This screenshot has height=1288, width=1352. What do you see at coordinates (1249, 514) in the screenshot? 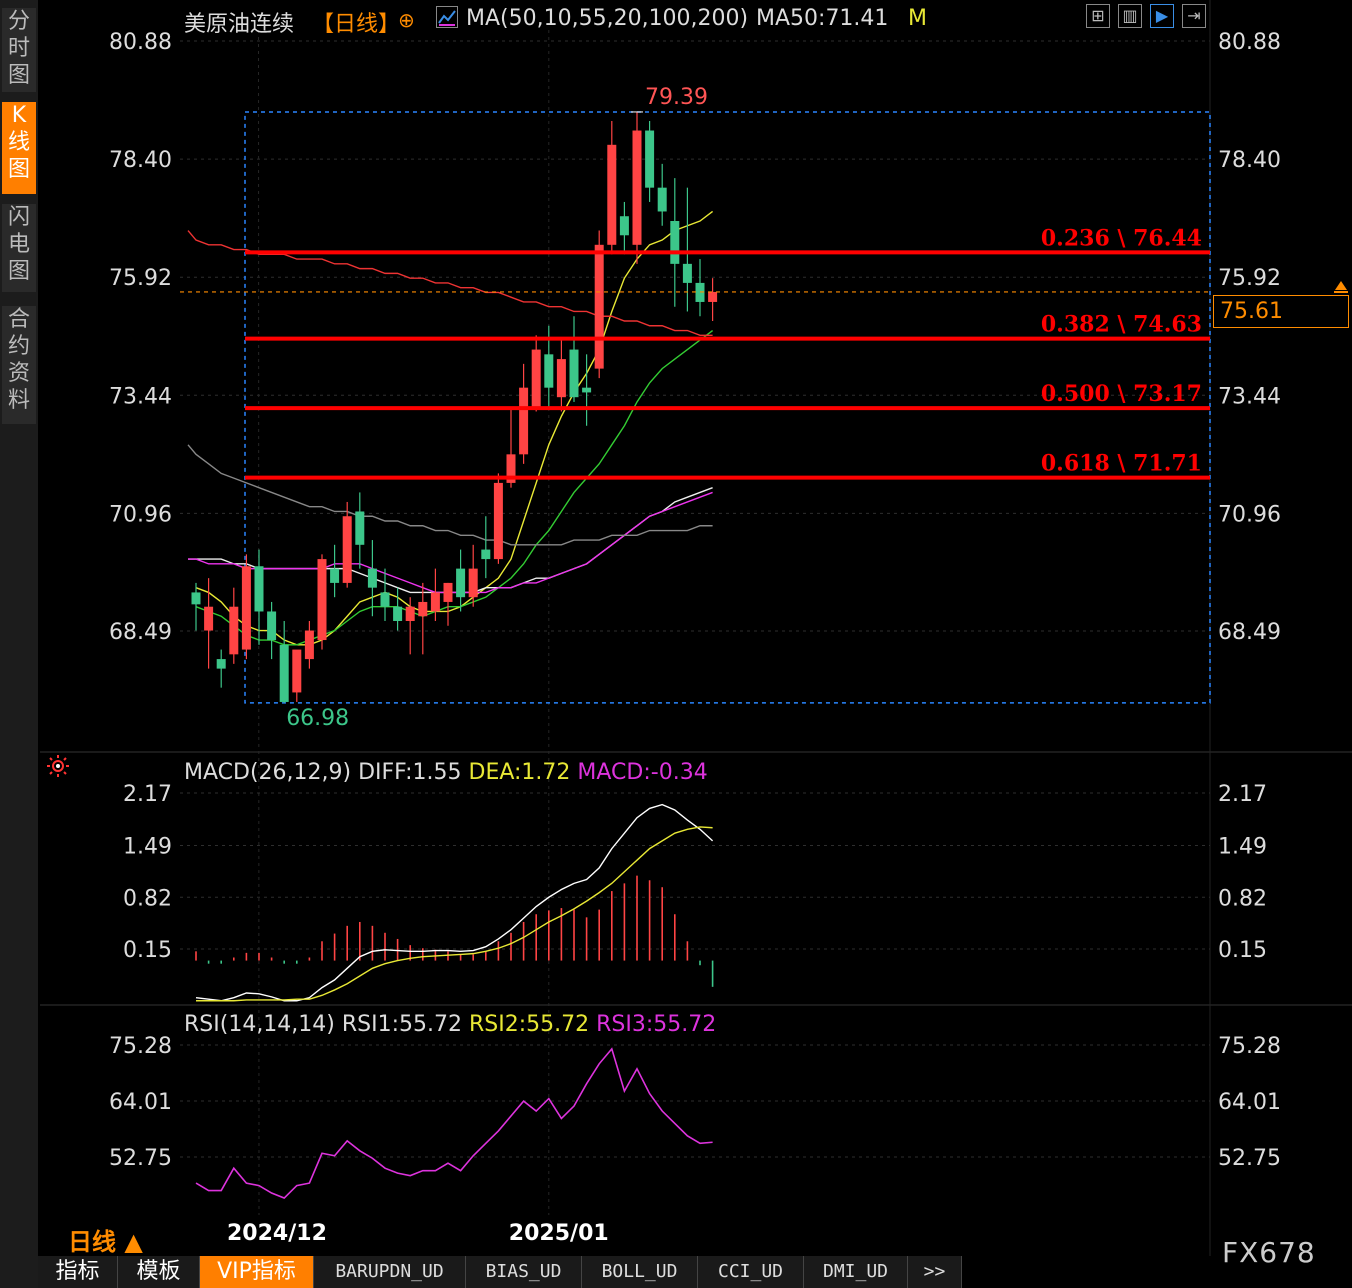
I see `price-tick-right: 70.96` at bounding box center [1249, 514].